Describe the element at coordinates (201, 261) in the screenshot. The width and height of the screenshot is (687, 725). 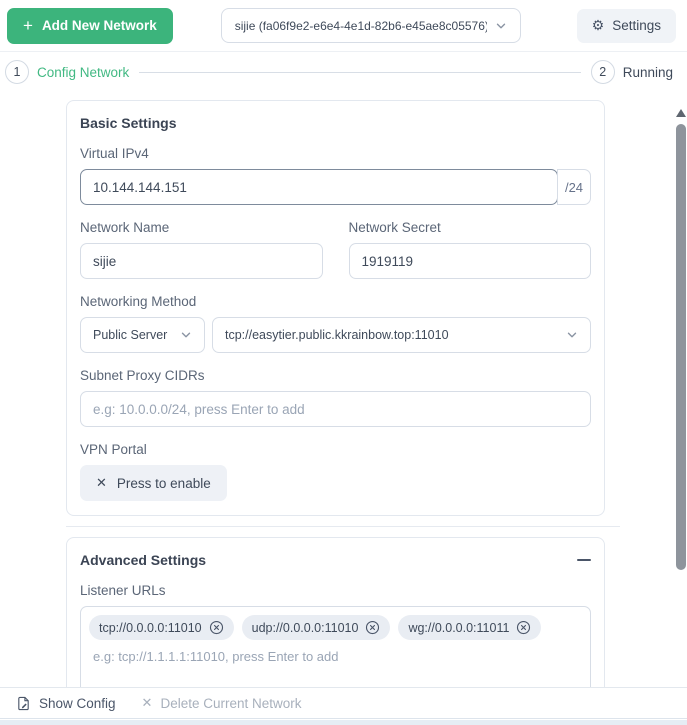
I see `network-name-input` at that location.